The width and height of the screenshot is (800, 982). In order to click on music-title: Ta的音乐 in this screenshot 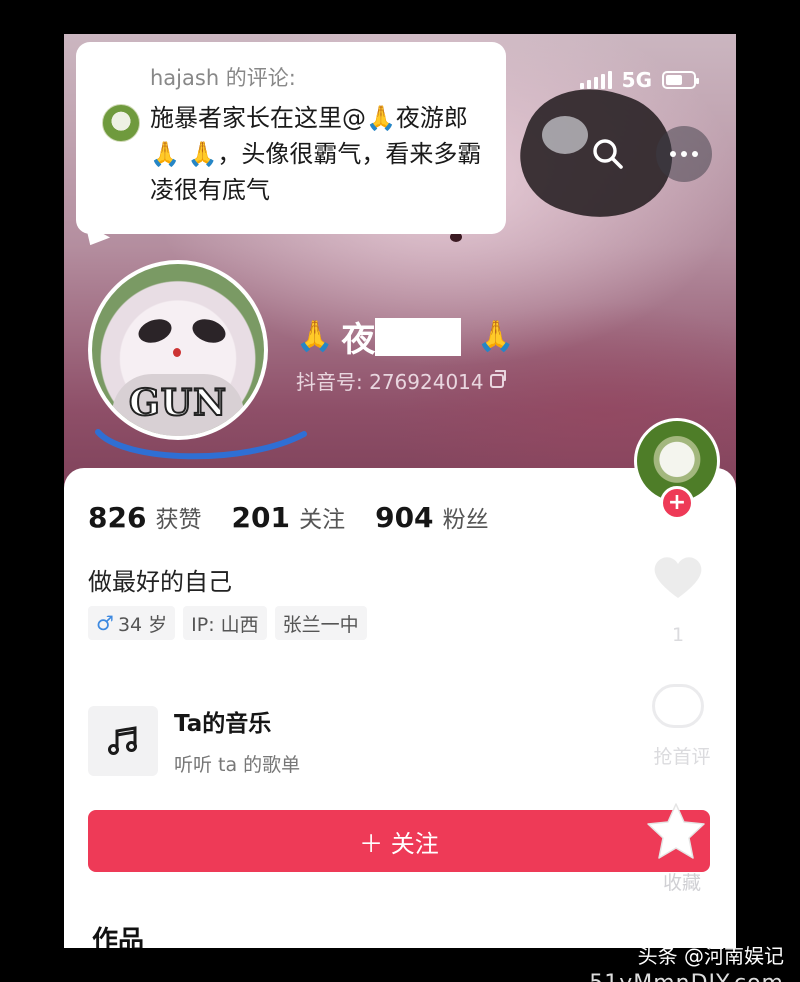, I will do `click(223, 724)`.